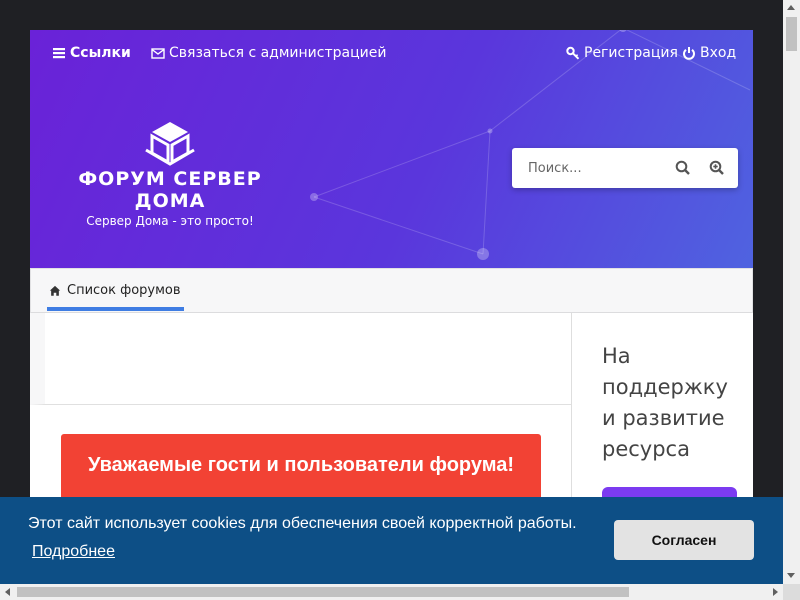  What do you see at coordinates (170, 144) in the screenshot?
I see `cube-icon` at bounding box center [170, 144].